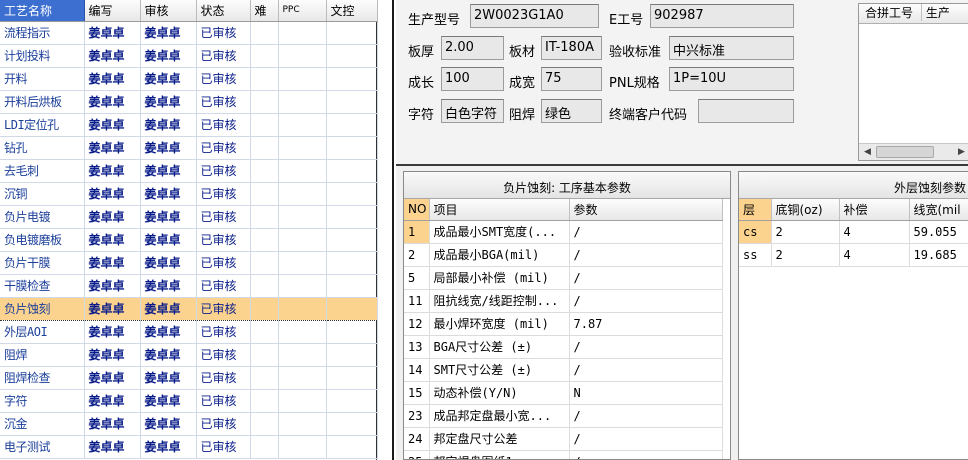  I want to click on param-row: 5 局部最小补偿 (mil) /, so click(563, 278).